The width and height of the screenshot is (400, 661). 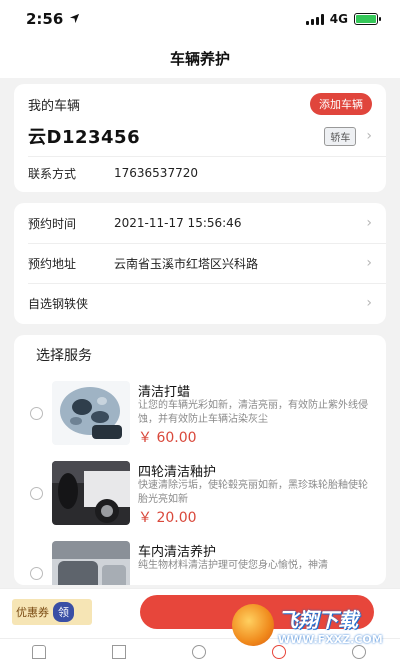 What do you see at coordinates (119, 652) in the screenshot?
I see `tab-cart-icon` at bounding box center [119, 652].